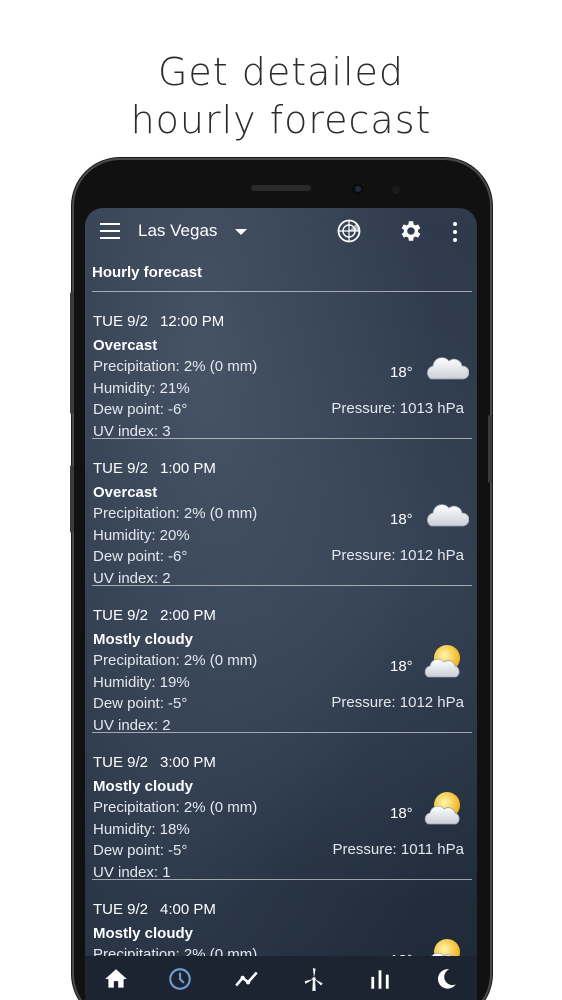 The height and width of the screenshot is (1000, 562). I want to click on location-name: Las Vegas, so click(177, 231).